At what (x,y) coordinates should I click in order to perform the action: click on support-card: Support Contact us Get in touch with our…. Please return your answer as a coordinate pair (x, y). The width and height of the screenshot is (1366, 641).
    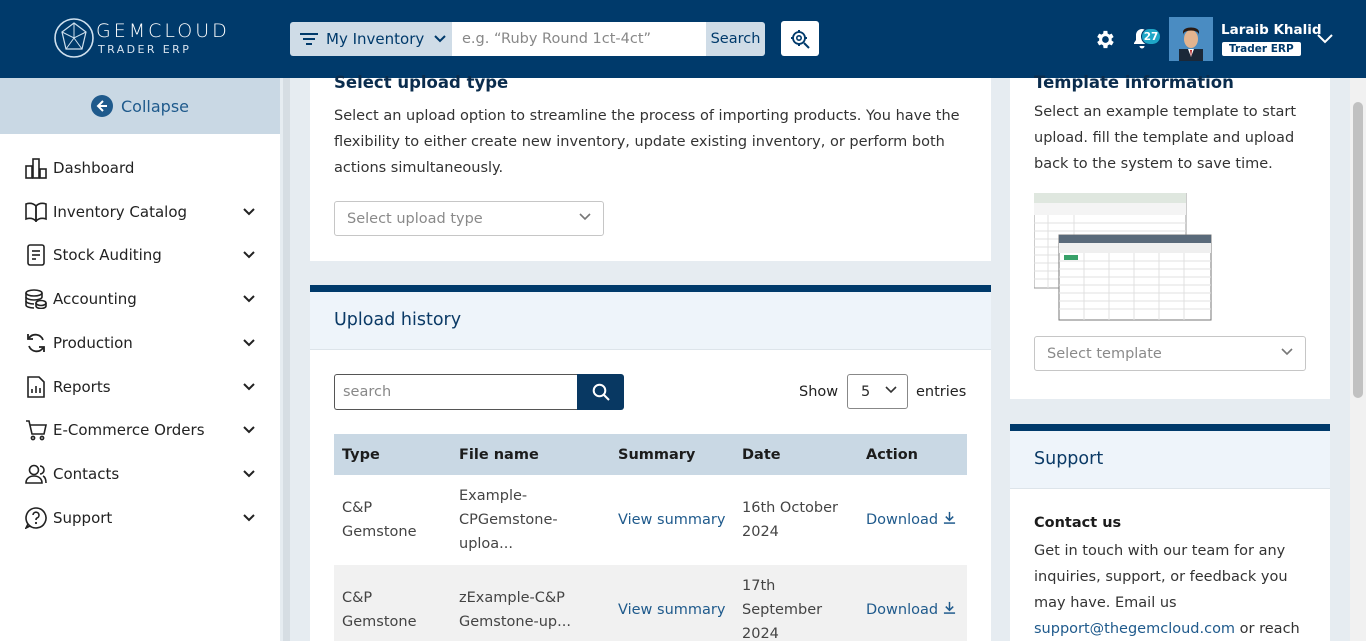
    Looking at the image, I should click on (1170, 532).